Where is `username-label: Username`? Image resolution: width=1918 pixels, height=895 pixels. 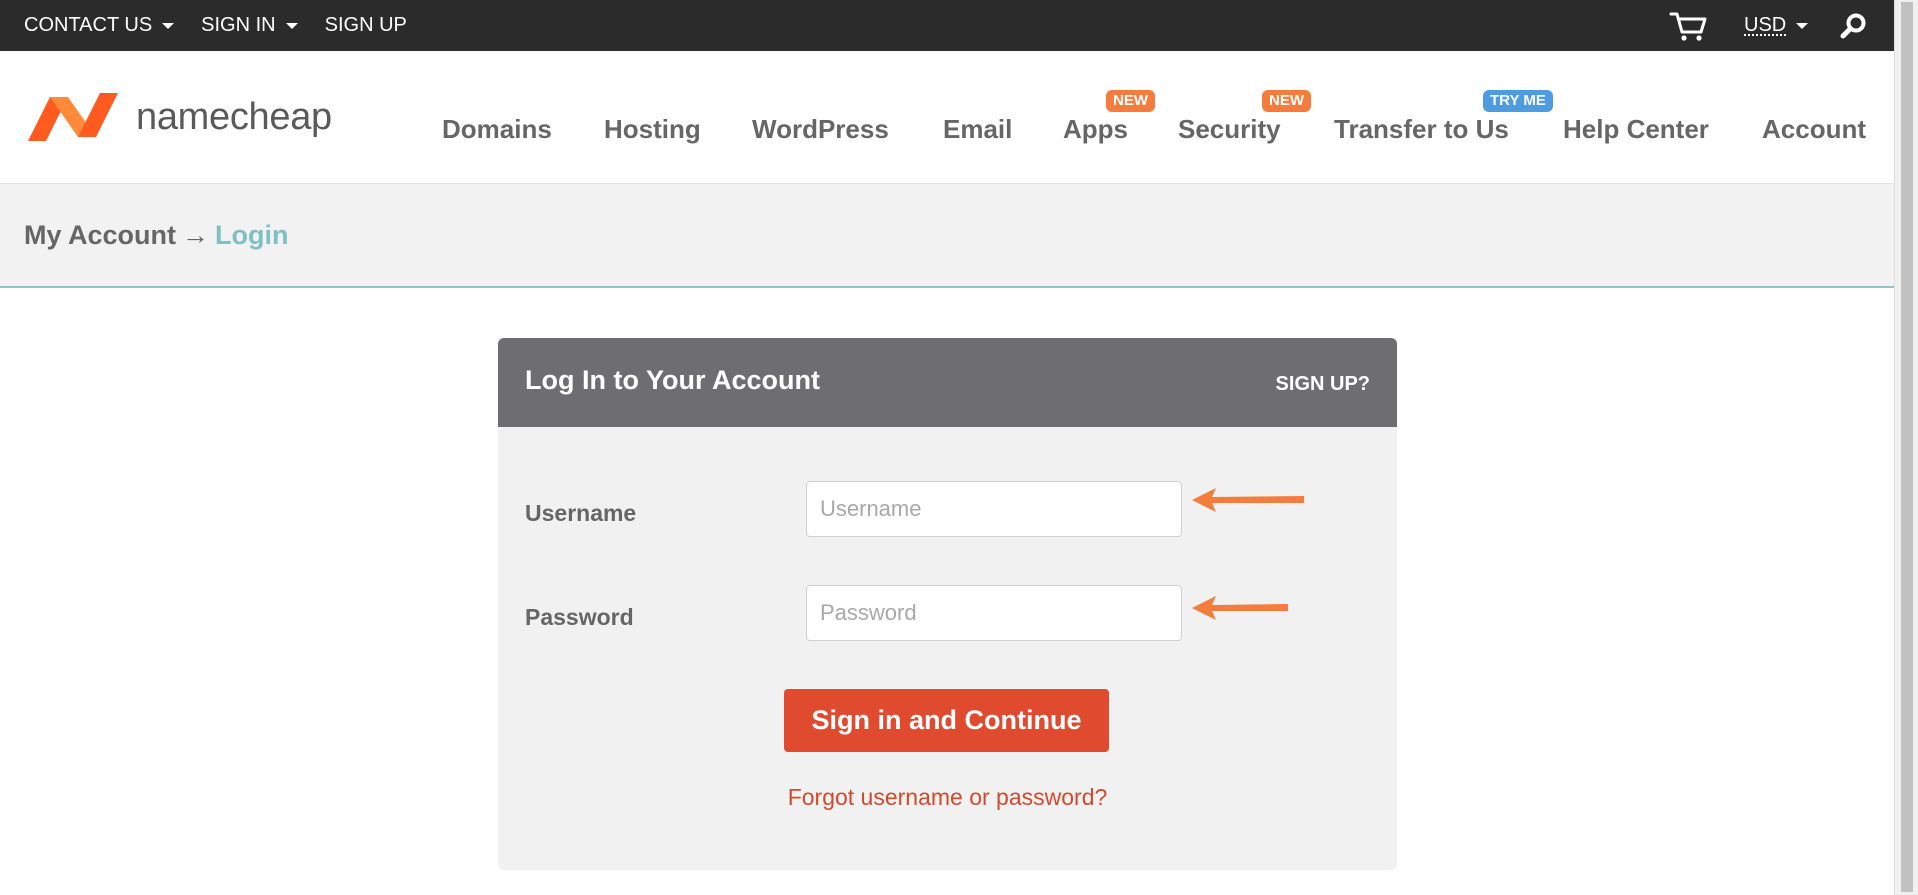
username-label: Username is located at coordinates (581, 513).